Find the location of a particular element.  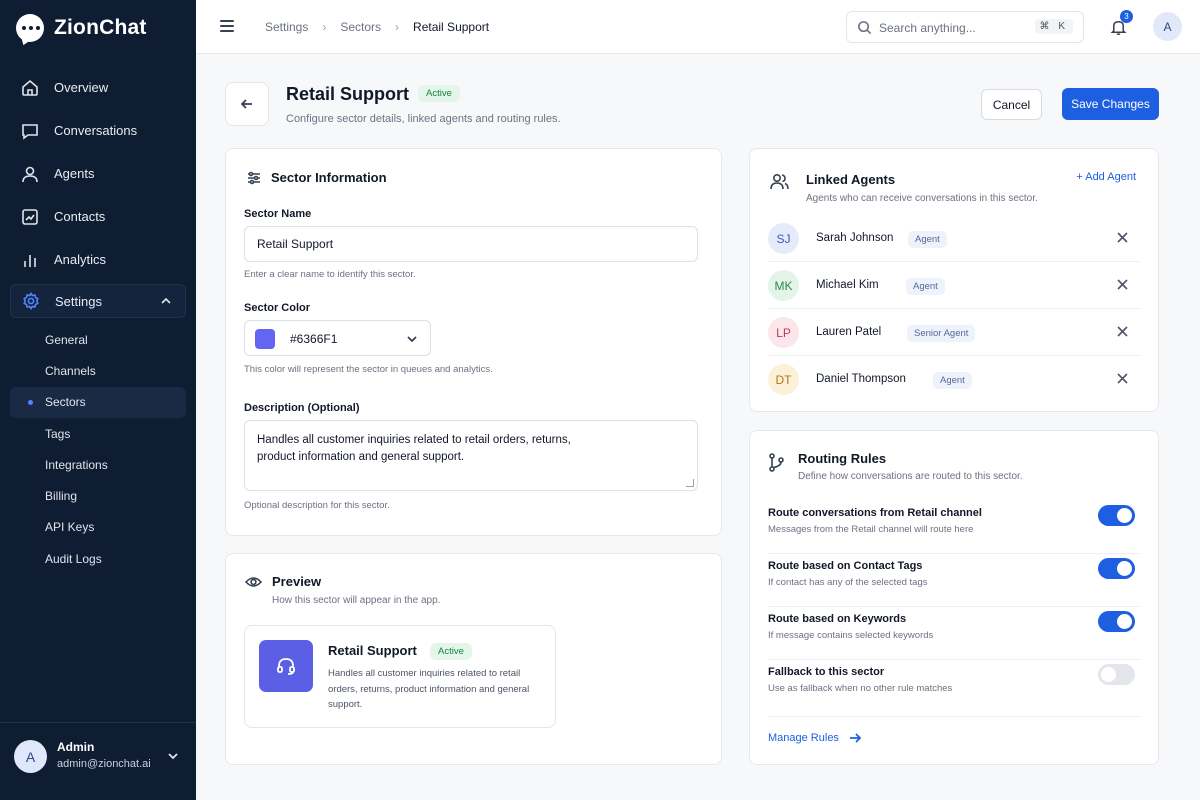

sub-item-audit-logs: Audit Logs is located at coordinates (98, 558).